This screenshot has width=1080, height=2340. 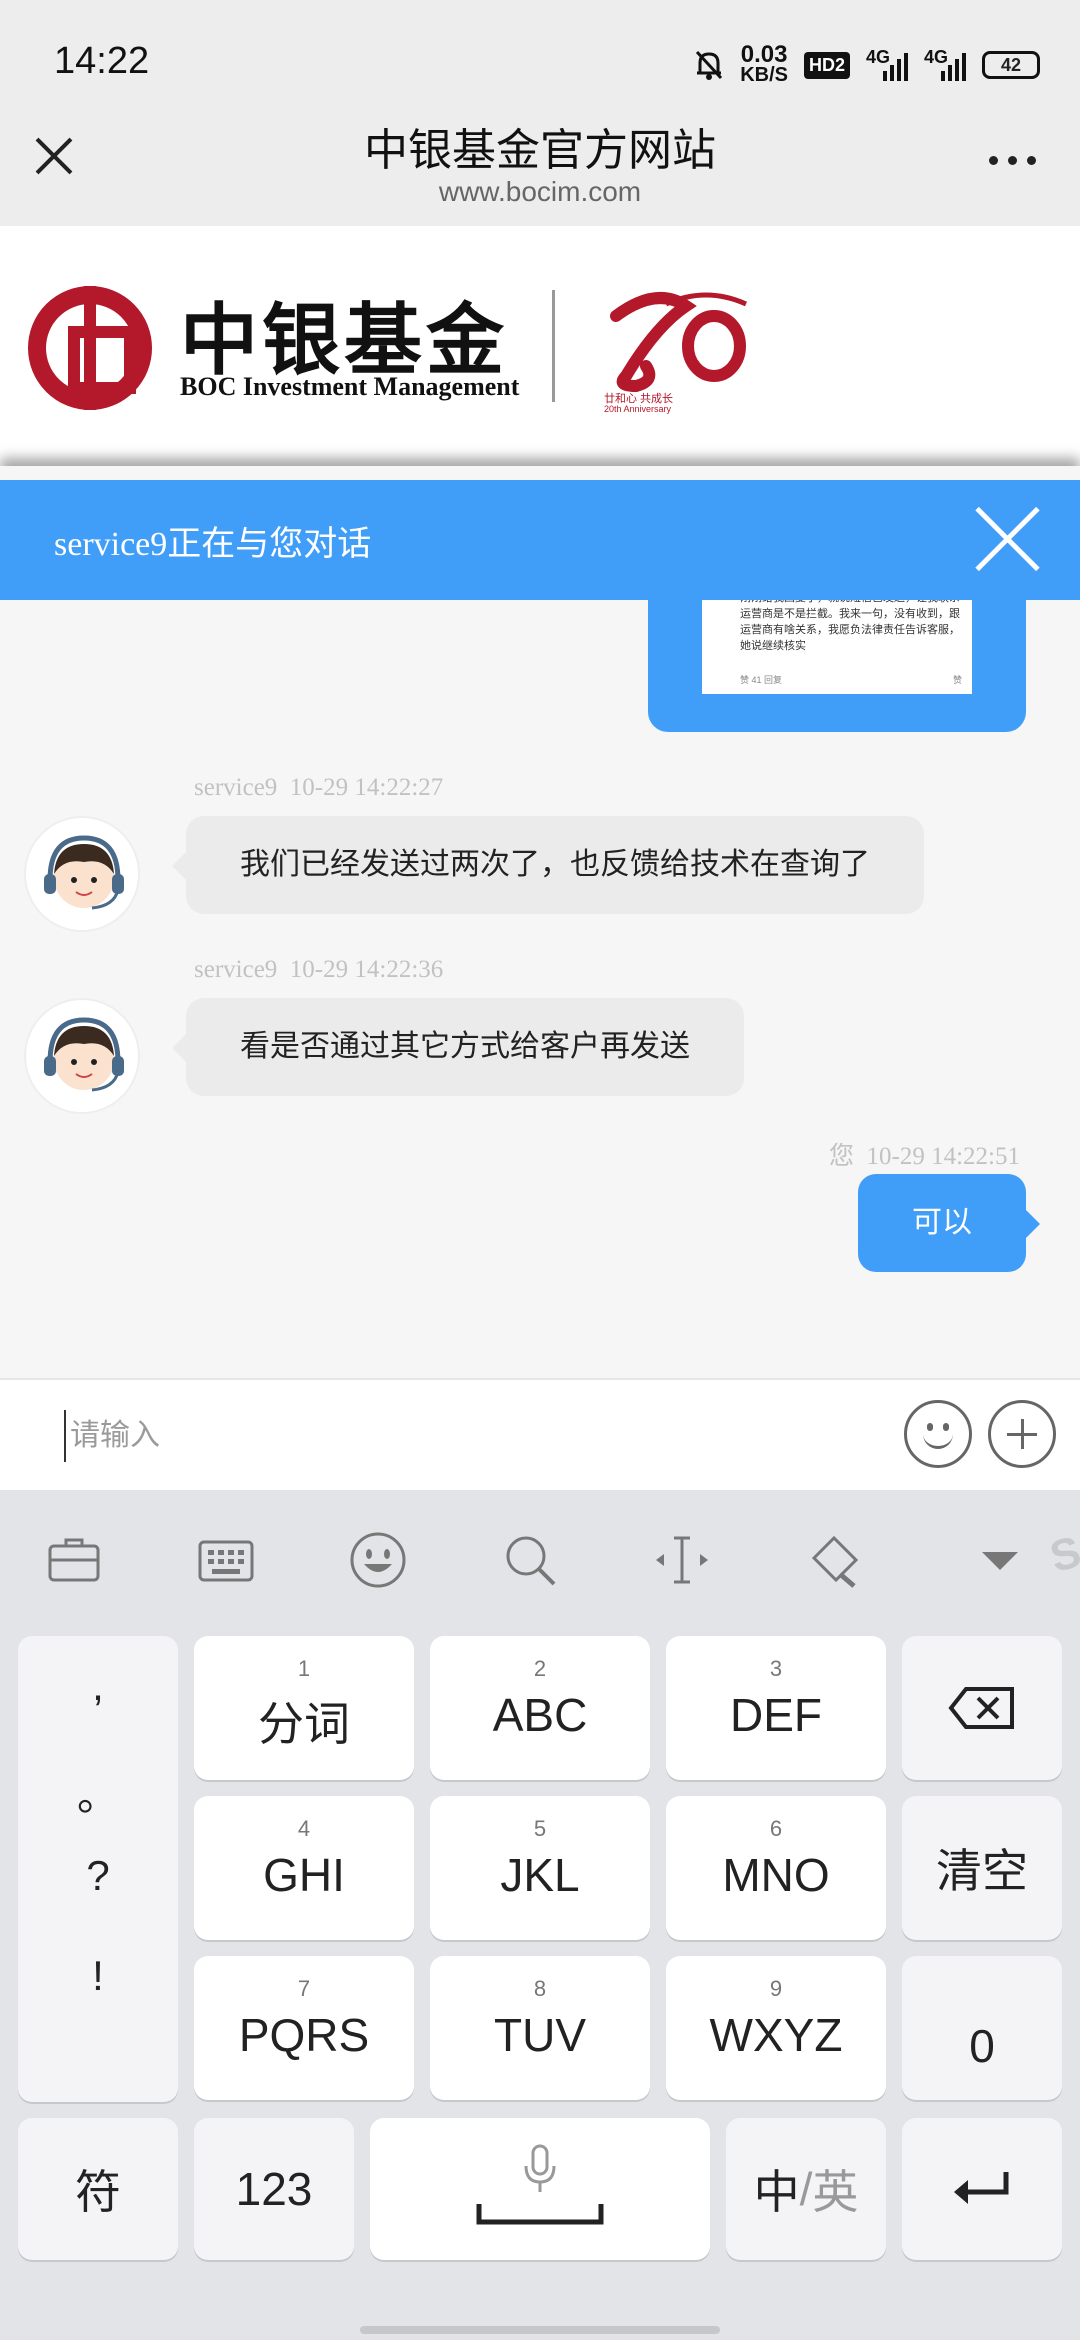 I want to click on network-speed-unit: KB/S, so click(x=764, y=75).